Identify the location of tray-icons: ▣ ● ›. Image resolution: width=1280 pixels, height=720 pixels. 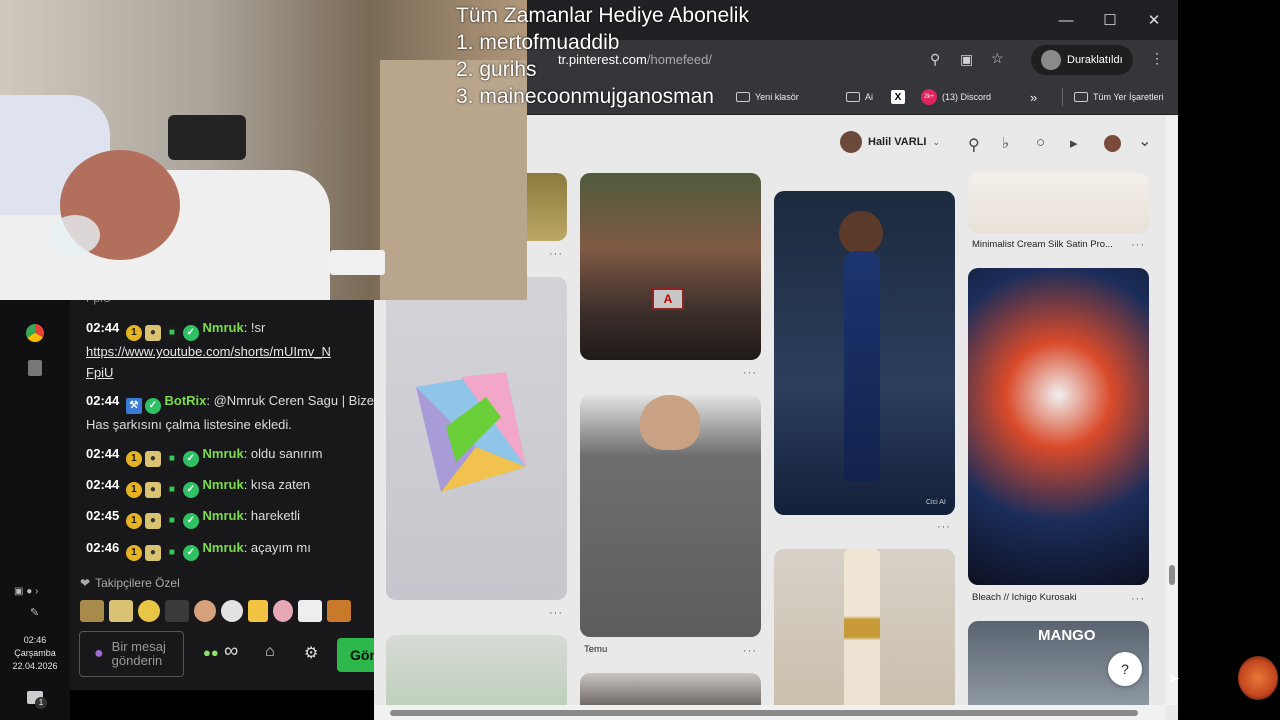
(26, 591).